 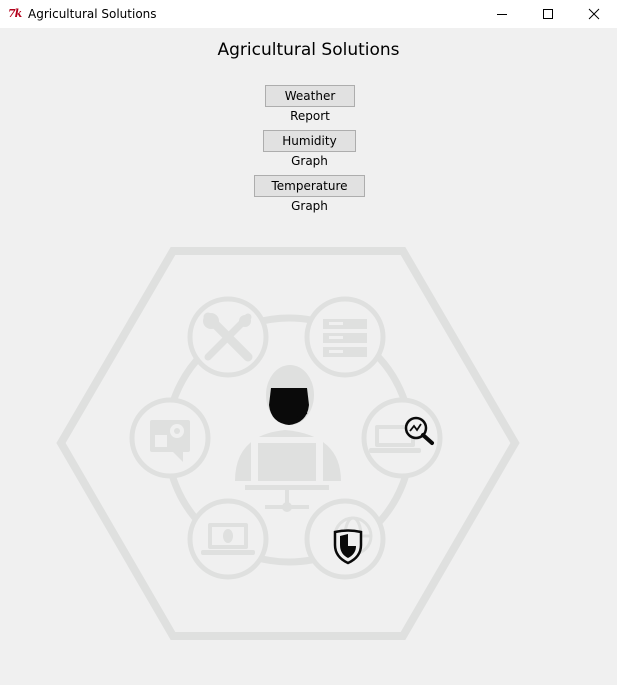 I want to click on minimize-button, so click(x=502, y=14).